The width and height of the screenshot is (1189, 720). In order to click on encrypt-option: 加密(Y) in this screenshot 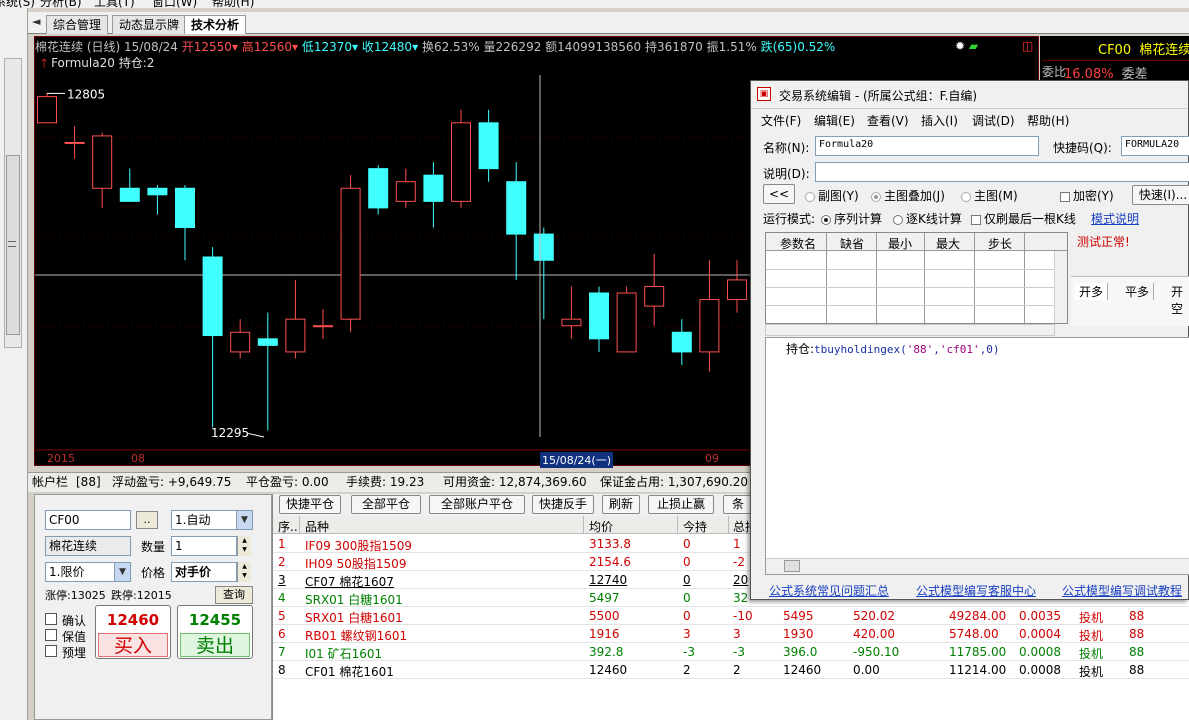, I will do `click(1087, 195)`.